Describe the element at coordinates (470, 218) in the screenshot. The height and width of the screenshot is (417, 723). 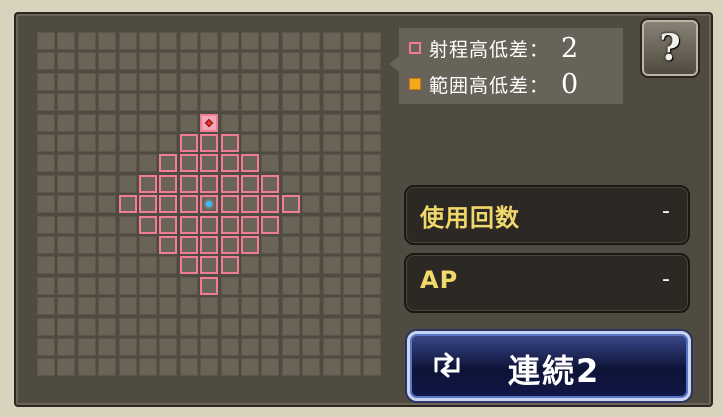
I see `uses-label: 使用回数` at that location.